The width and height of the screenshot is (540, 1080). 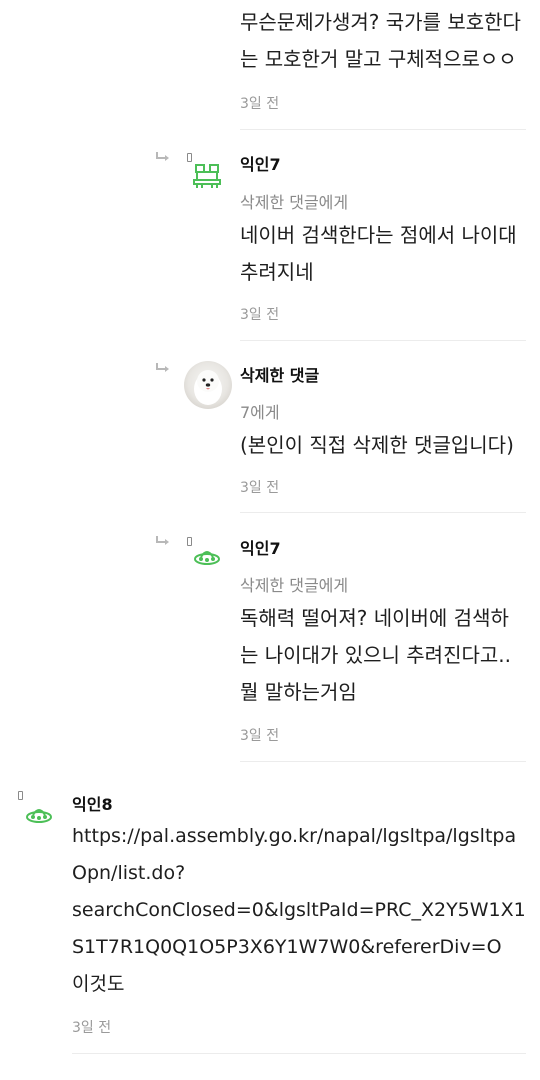 I want to click on comment-author: 익인8, so click(x=92, y=803).